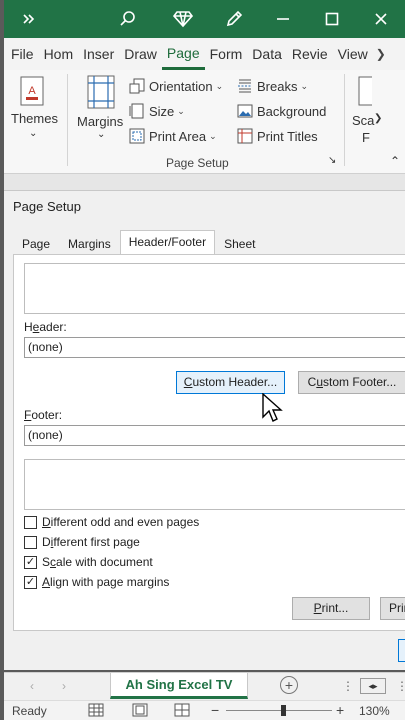 This screenshot has width=405, height=720. I want to click on different-odd-even-checkbox: Different odd and even pages, so click(111, 522).